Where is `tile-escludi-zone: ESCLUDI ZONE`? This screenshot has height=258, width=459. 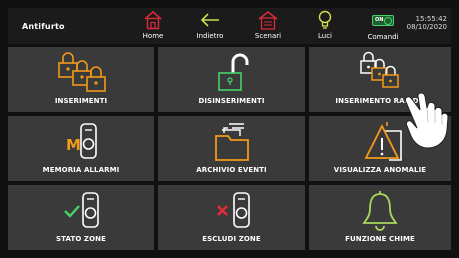
tile-escludi-zone: ESCLUDI ZONE is located at coordinates (231, 217).